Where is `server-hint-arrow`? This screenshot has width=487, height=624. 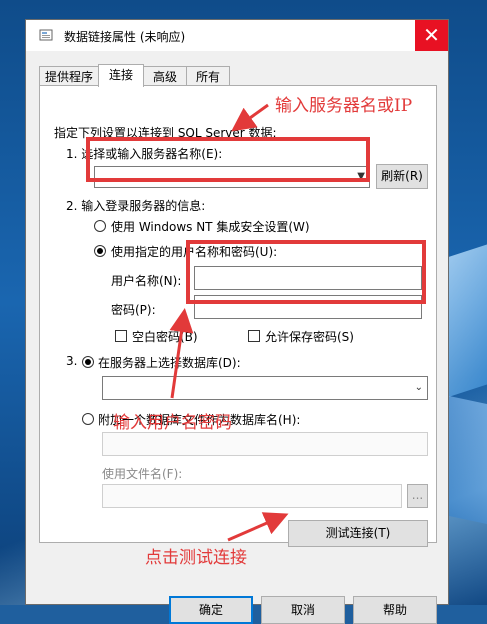 server-hint-arrow is located at coordinates (250, 117).